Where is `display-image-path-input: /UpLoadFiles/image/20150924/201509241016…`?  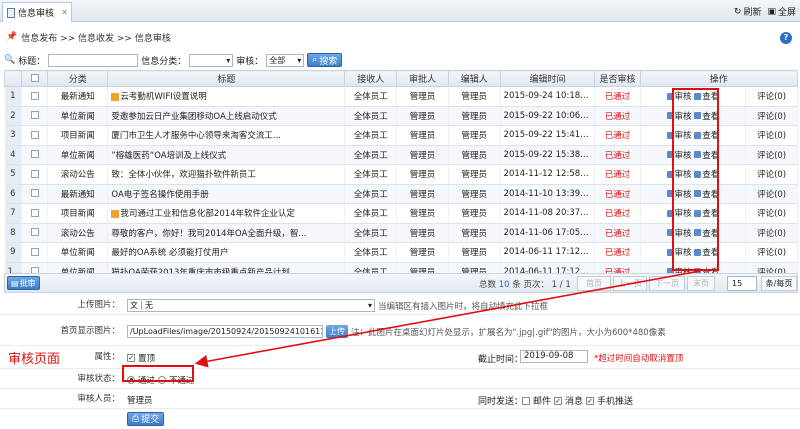 display-image-path-input: /UpLoadFiles/image/20150924/201509241016… is located at coordinates (225, 331).